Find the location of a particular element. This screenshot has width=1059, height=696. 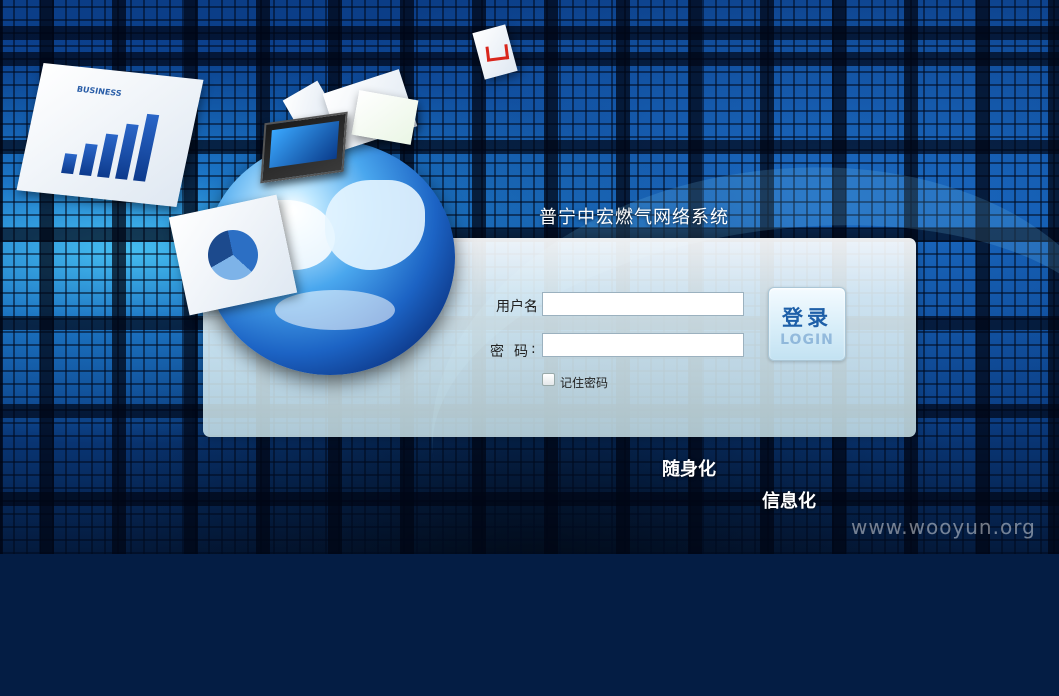

username-label: 用户名 is located at coordinates (517, 307).